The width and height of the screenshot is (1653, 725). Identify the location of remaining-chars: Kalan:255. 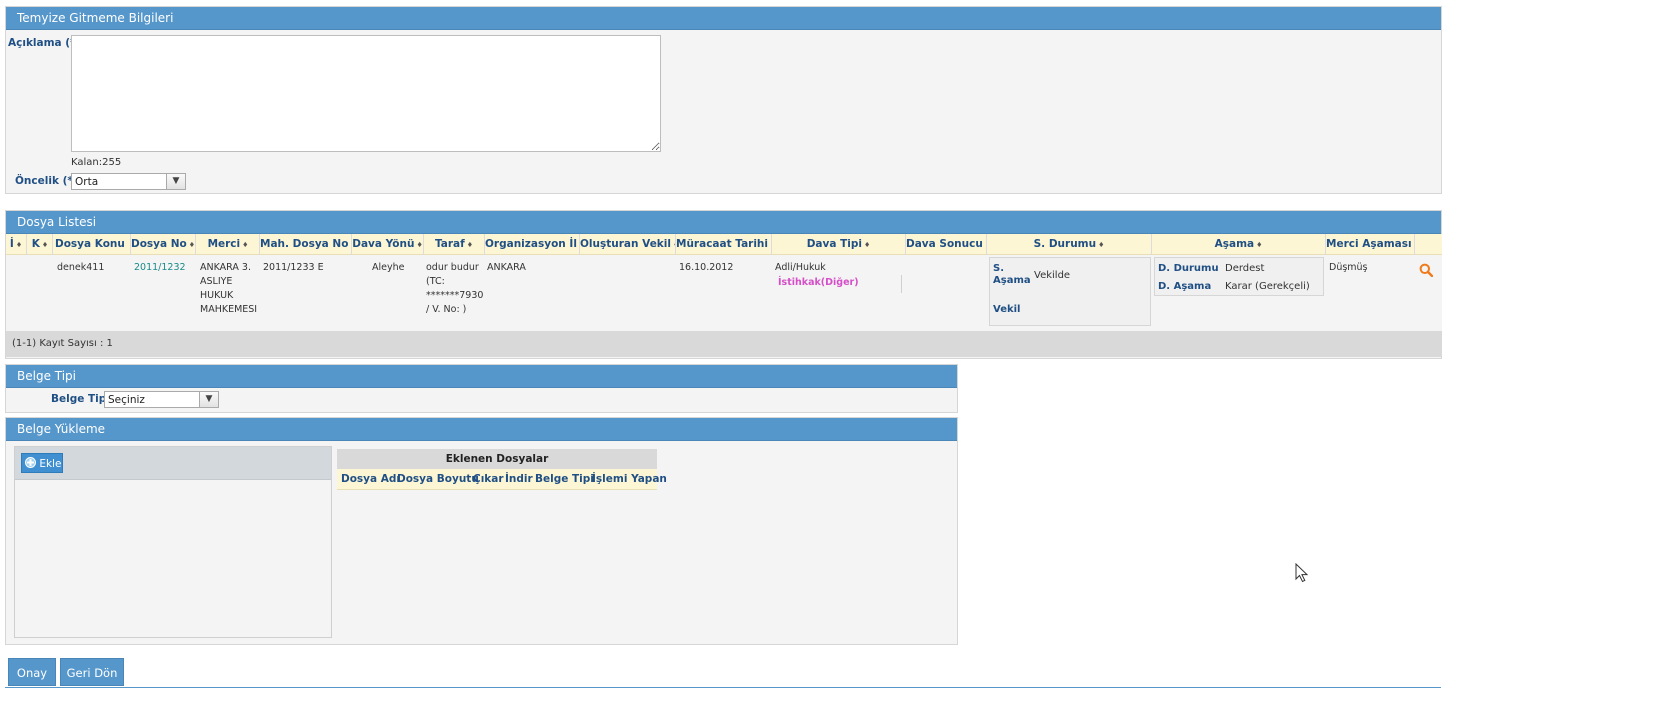
(96, 162).